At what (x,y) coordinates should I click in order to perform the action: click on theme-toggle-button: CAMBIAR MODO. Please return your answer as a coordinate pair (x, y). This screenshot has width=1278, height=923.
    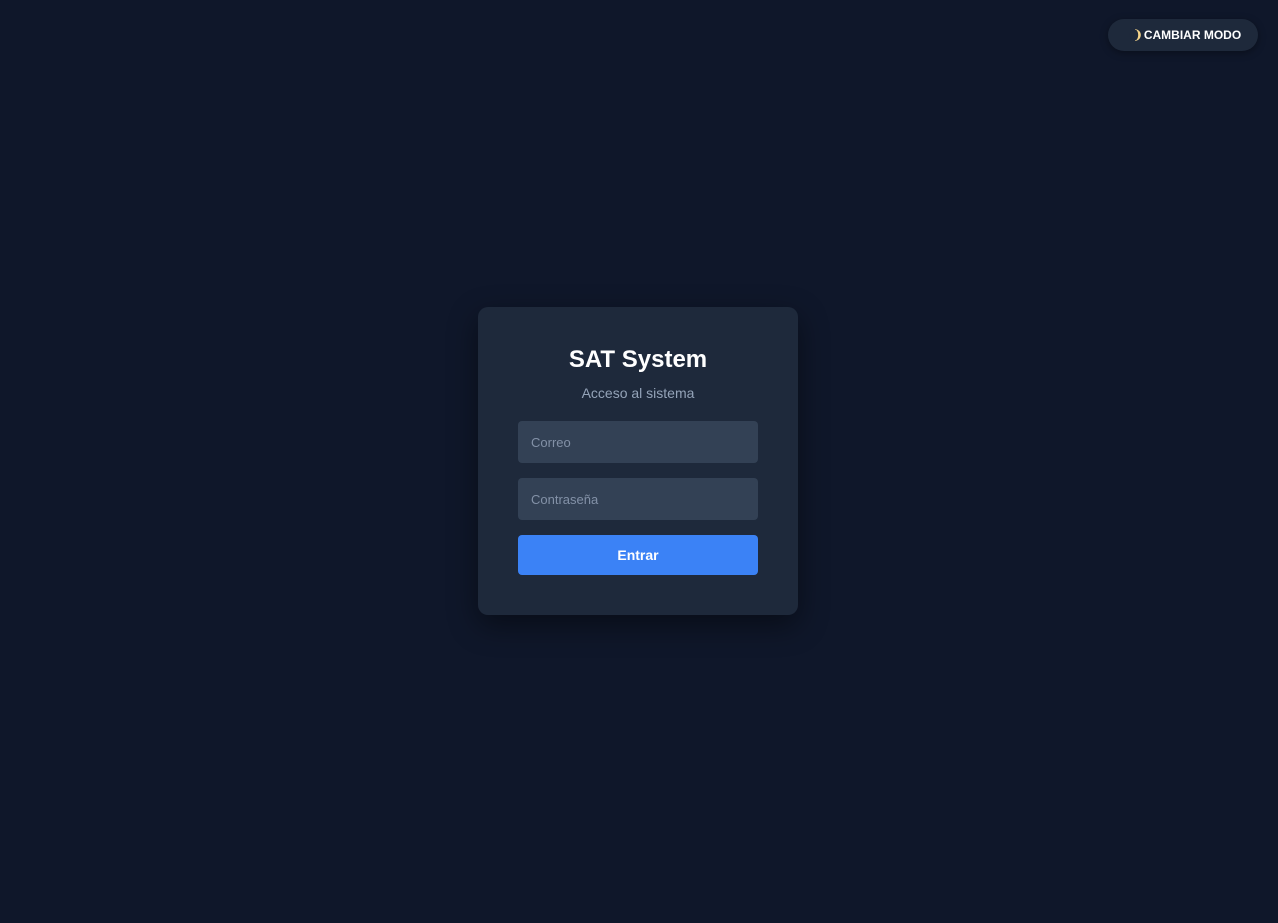
    Looking at the image, I should click on (1183, 35).